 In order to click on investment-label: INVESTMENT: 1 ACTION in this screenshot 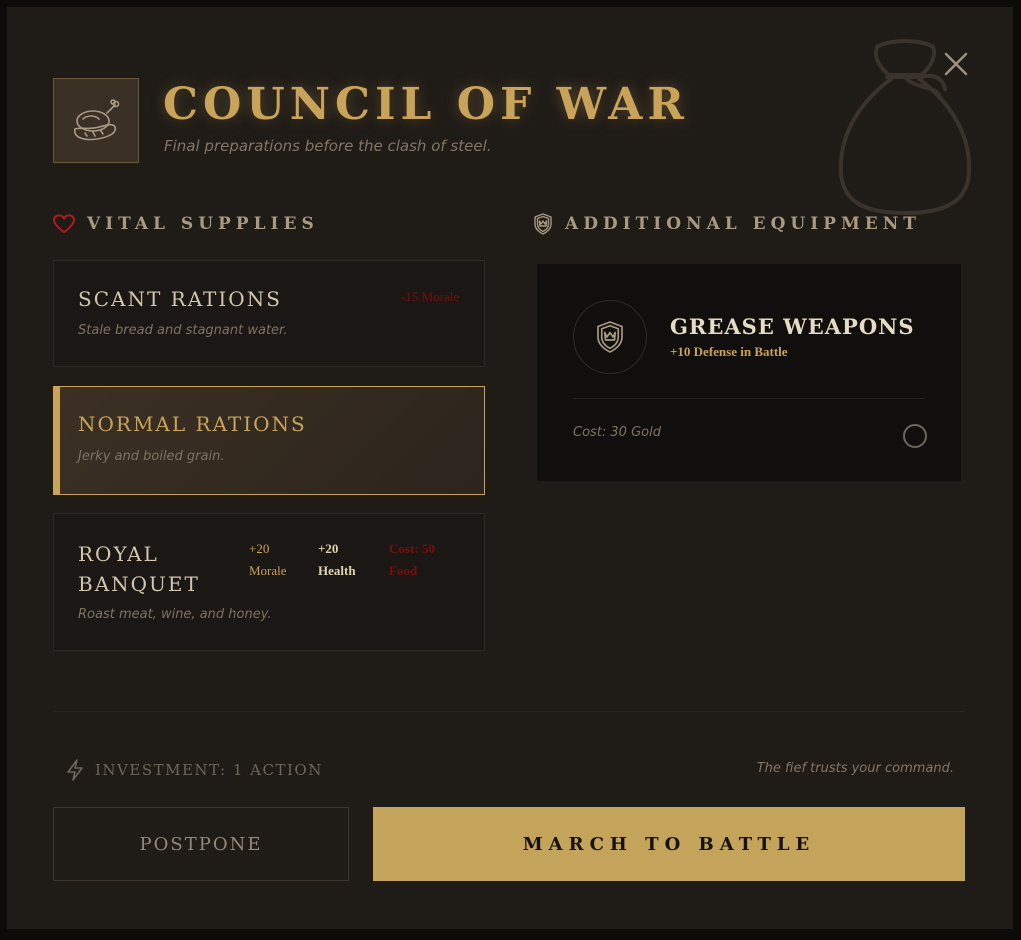, I will do `click(209, 770)`.